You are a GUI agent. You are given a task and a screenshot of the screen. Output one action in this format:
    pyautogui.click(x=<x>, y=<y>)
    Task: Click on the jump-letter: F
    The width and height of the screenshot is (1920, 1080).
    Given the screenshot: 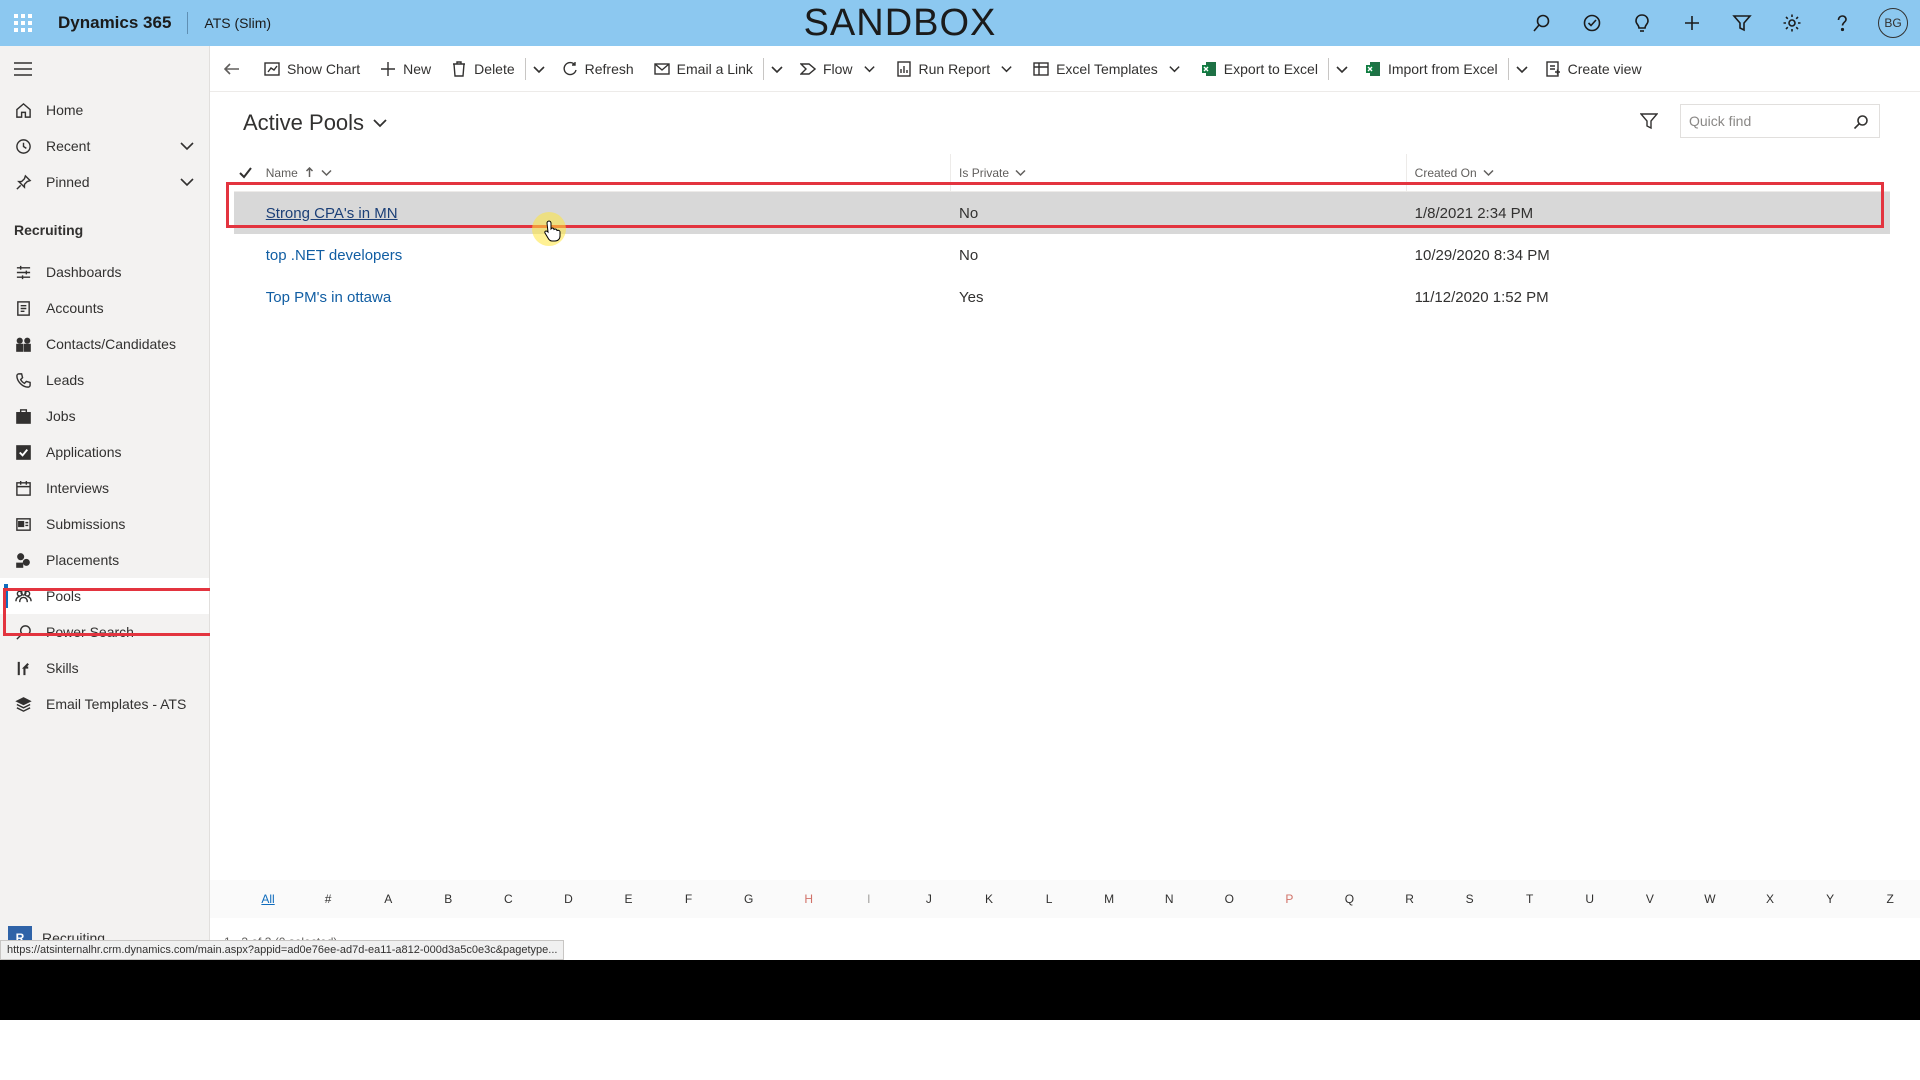 What is the action you would take?
    pyautogui.click(x=689, y=899)
    